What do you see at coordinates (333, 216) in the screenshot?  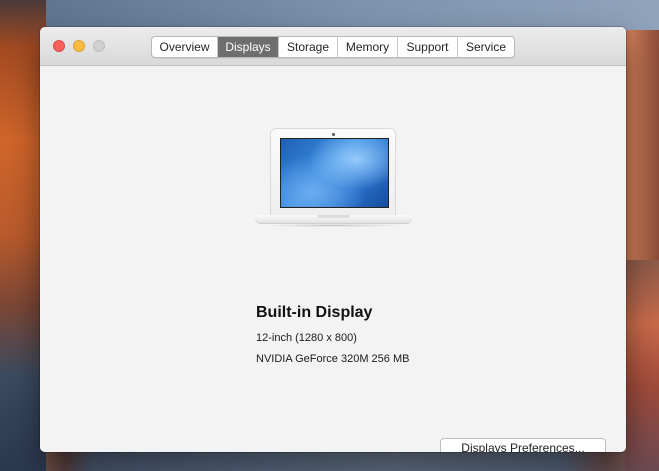 I see `laptop-notch` at bounding box center [333, 216].